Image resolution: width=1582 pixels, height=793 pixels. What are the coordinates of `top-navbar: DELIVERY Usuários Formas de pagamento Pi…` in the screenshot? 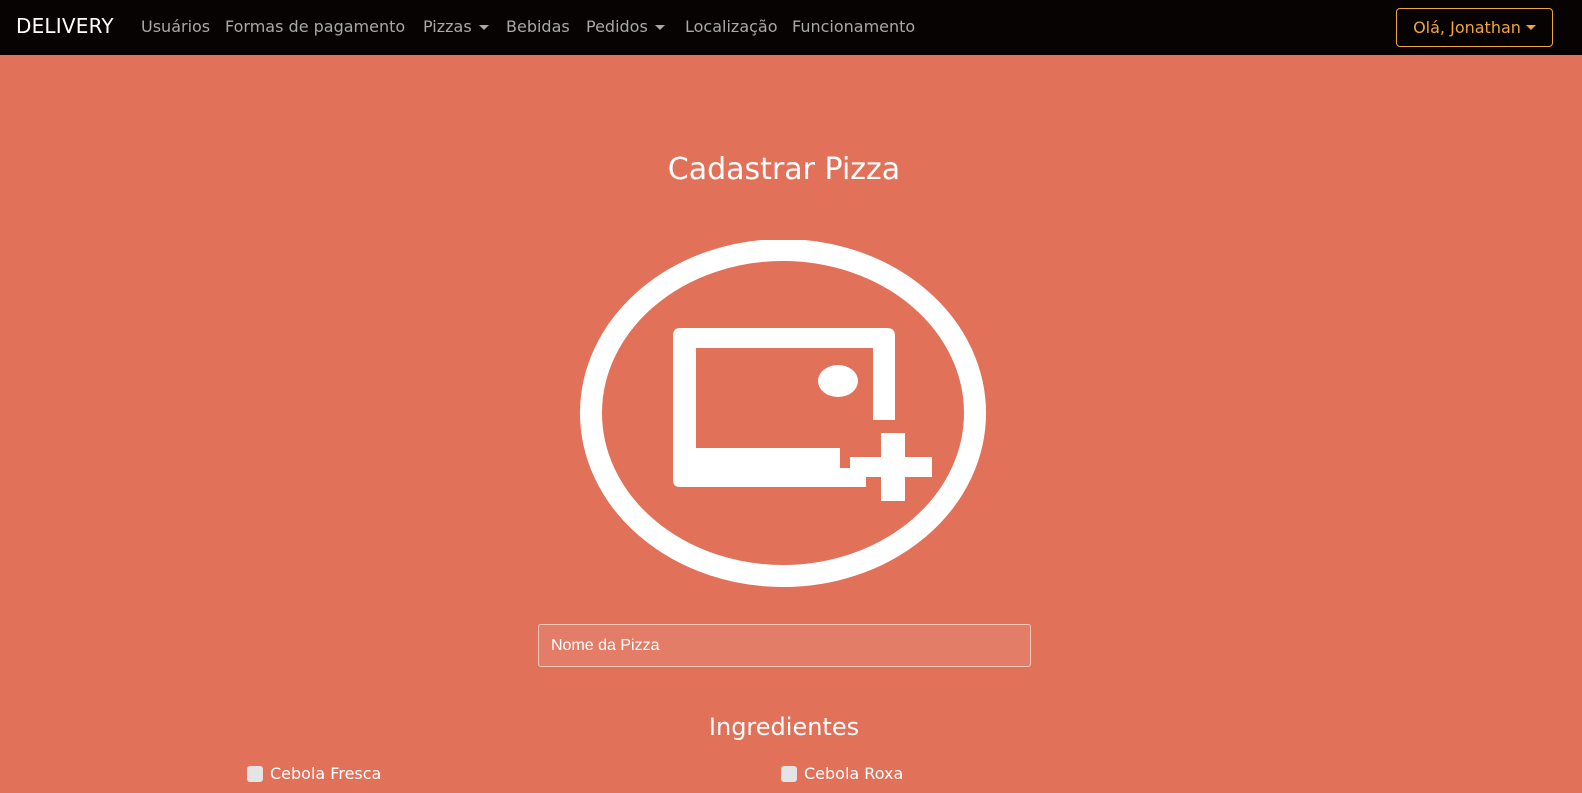 It's located at (791, 27).